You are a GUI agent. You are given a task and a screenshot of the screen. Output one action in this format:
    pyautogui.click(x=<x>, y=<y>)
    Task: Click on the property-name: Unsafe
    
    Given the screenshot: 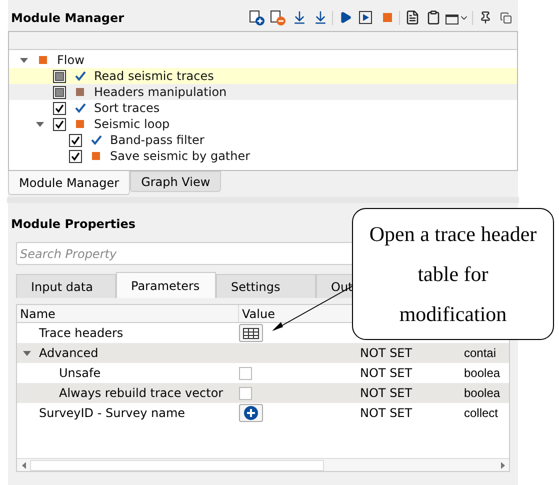 What is the action you would take?
    pyautogui.click(x=80, y=373)
    